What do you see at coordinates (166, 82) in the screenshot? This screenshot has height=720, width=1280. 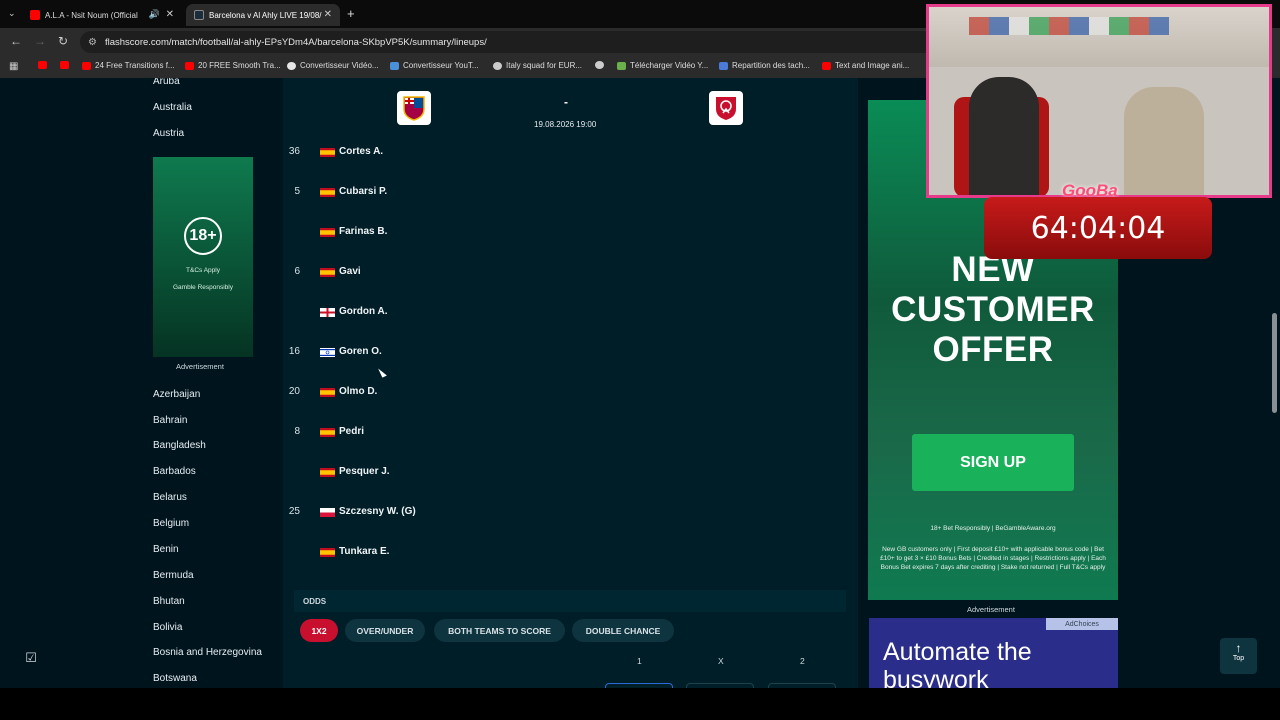 I see `country-link: Aruba` at bounding box center [166, 82].